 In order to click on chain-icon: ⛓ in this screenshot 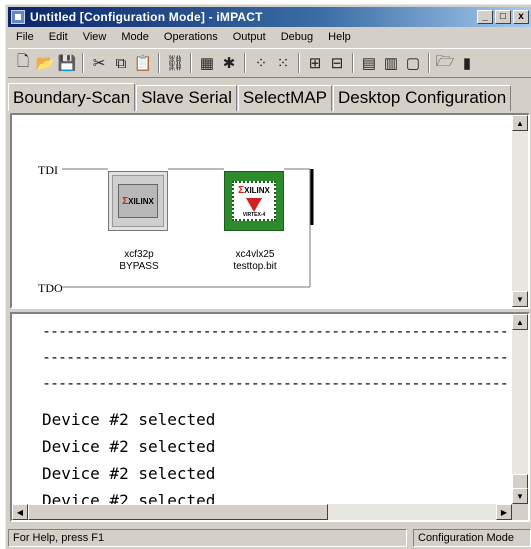, I will do `click(175, 63)`.